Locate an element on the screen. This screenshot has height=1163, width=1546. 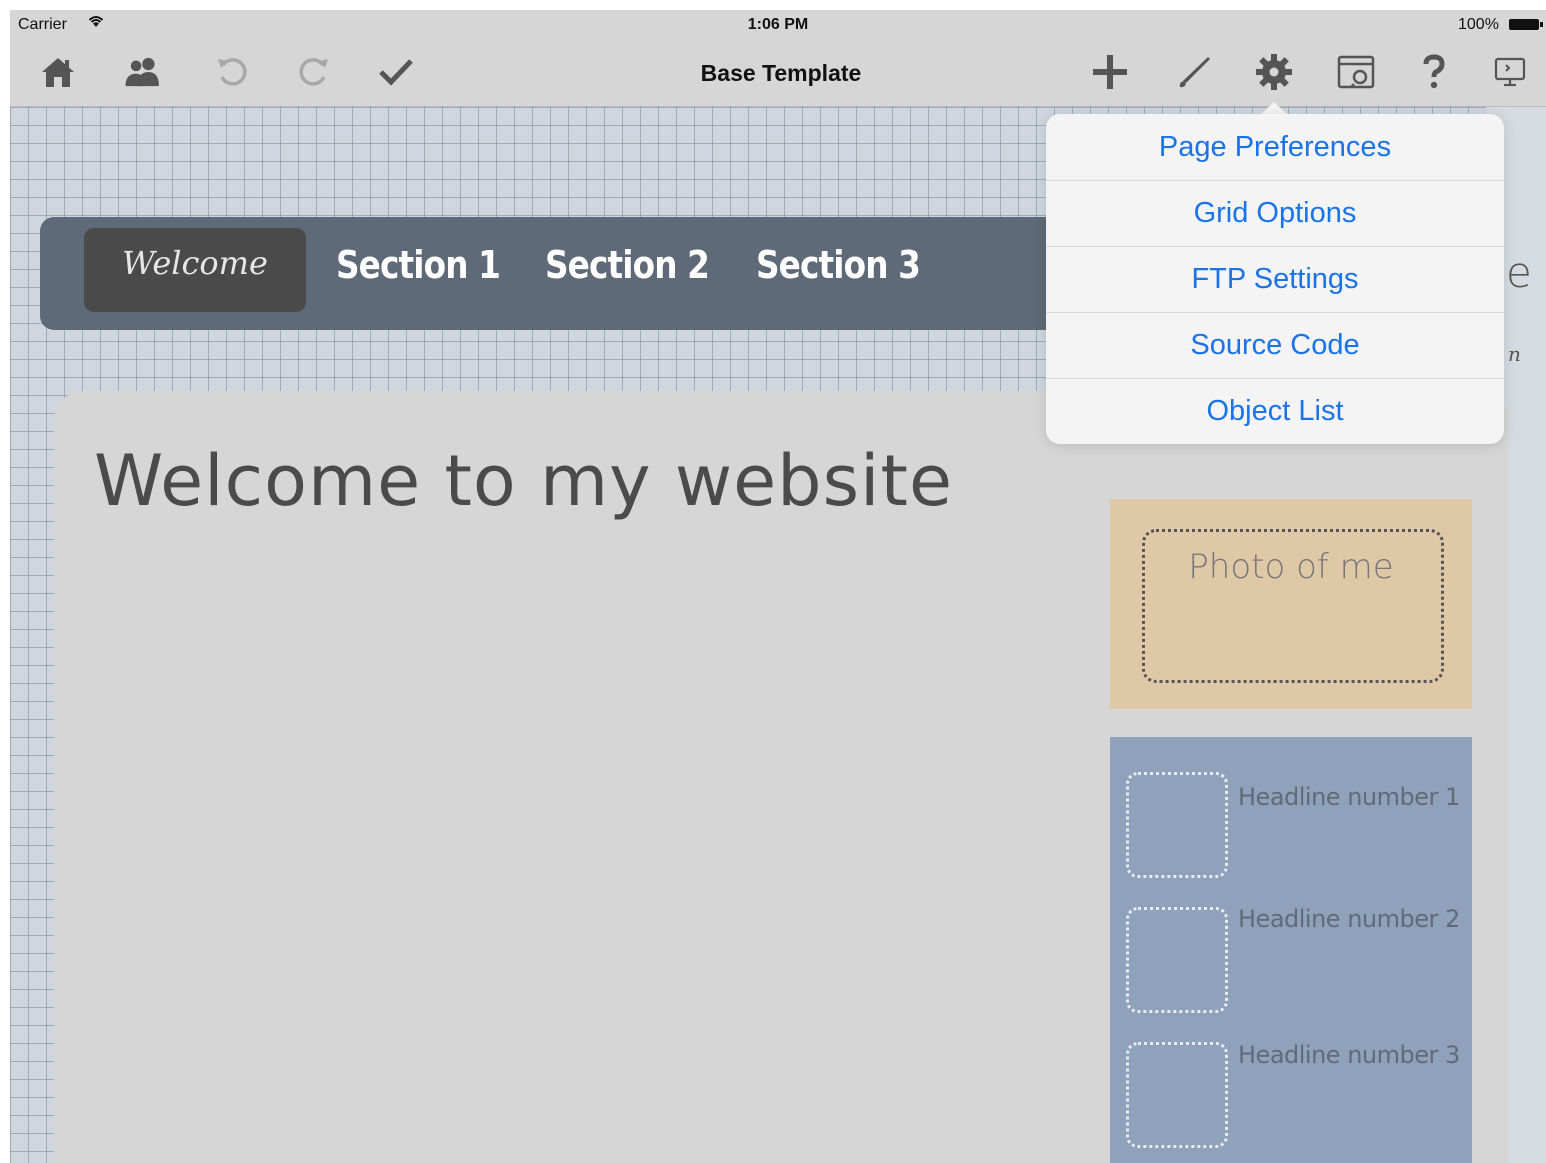
nav-section-1: Section 1 is located at coordinates (418, 265).